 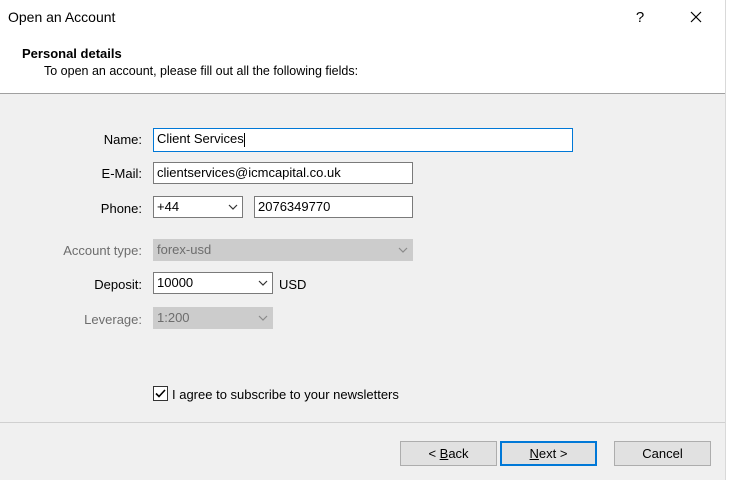 What do you see at coordinates (118, 284) in the screenshot?
I see `deposit-label: Deposit:` at bounding box center [118, 284].